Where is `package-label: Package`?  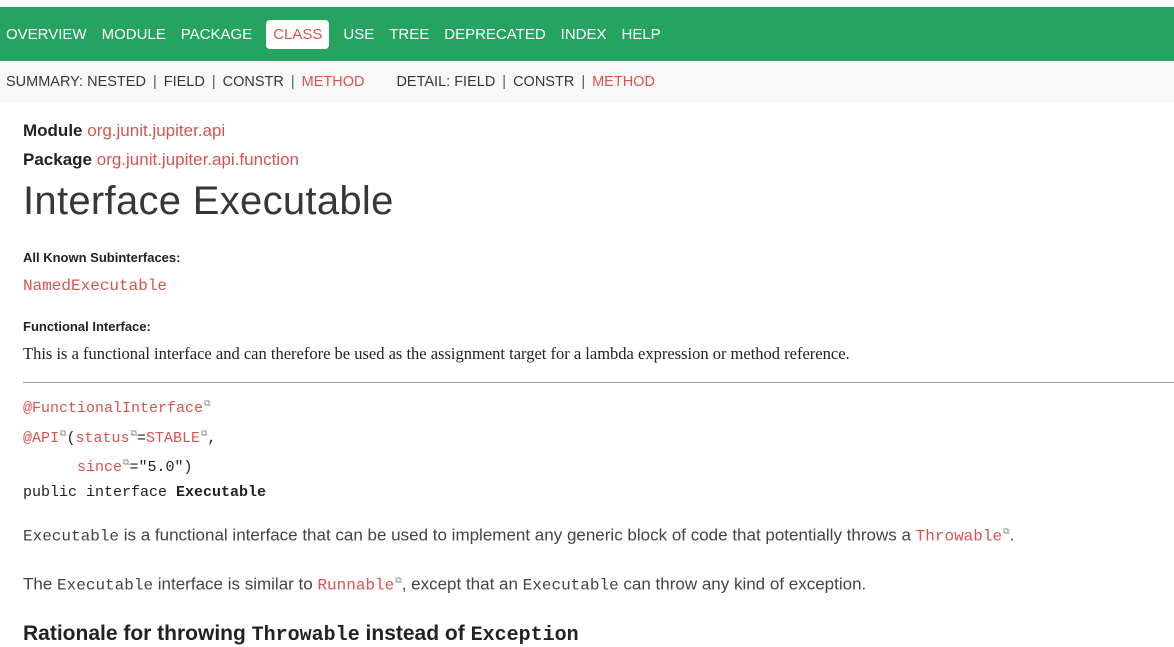
package-label: Package is located at coordinates (57, 159).